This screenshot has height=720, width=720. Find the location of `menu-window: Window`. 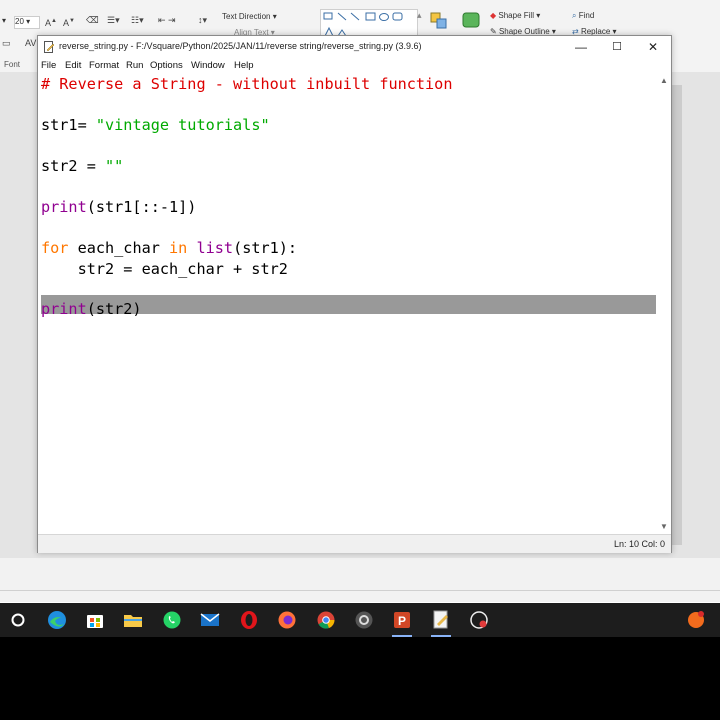

menu-window: Window is located at coordinates (208, 65).